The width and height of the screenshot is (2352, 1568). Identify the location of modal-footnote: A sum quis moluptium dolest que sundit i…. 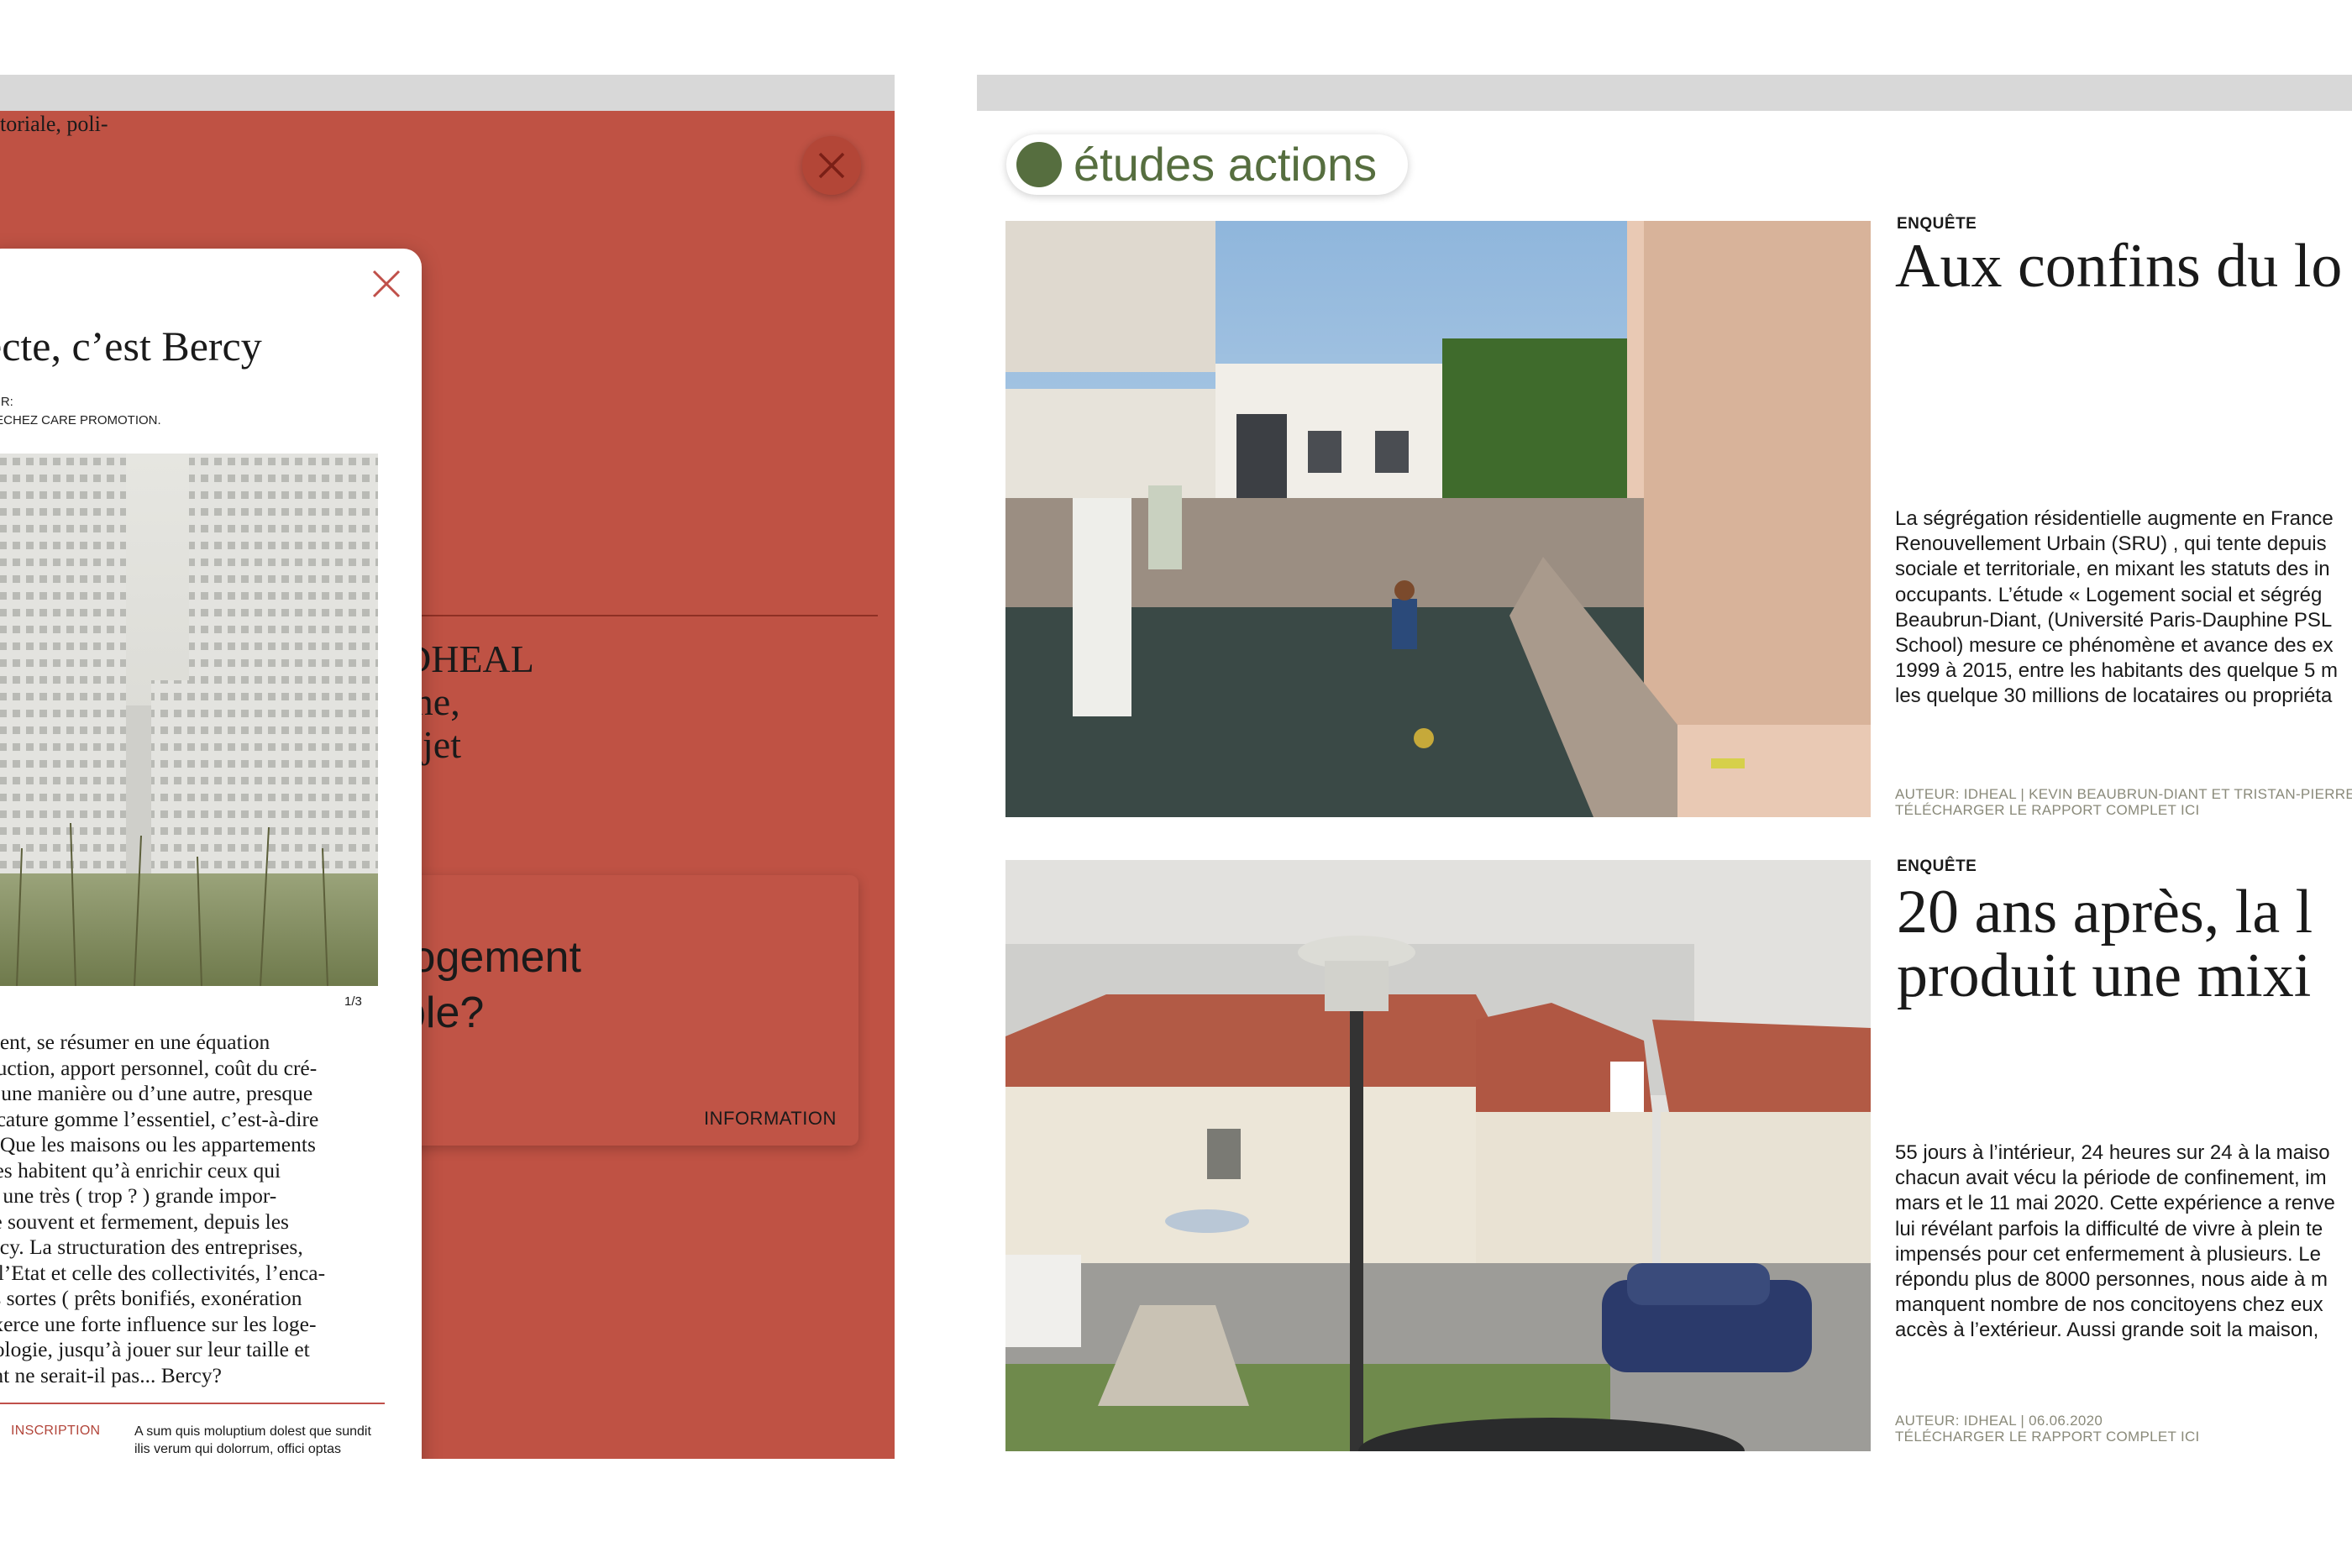
(252, 1440).